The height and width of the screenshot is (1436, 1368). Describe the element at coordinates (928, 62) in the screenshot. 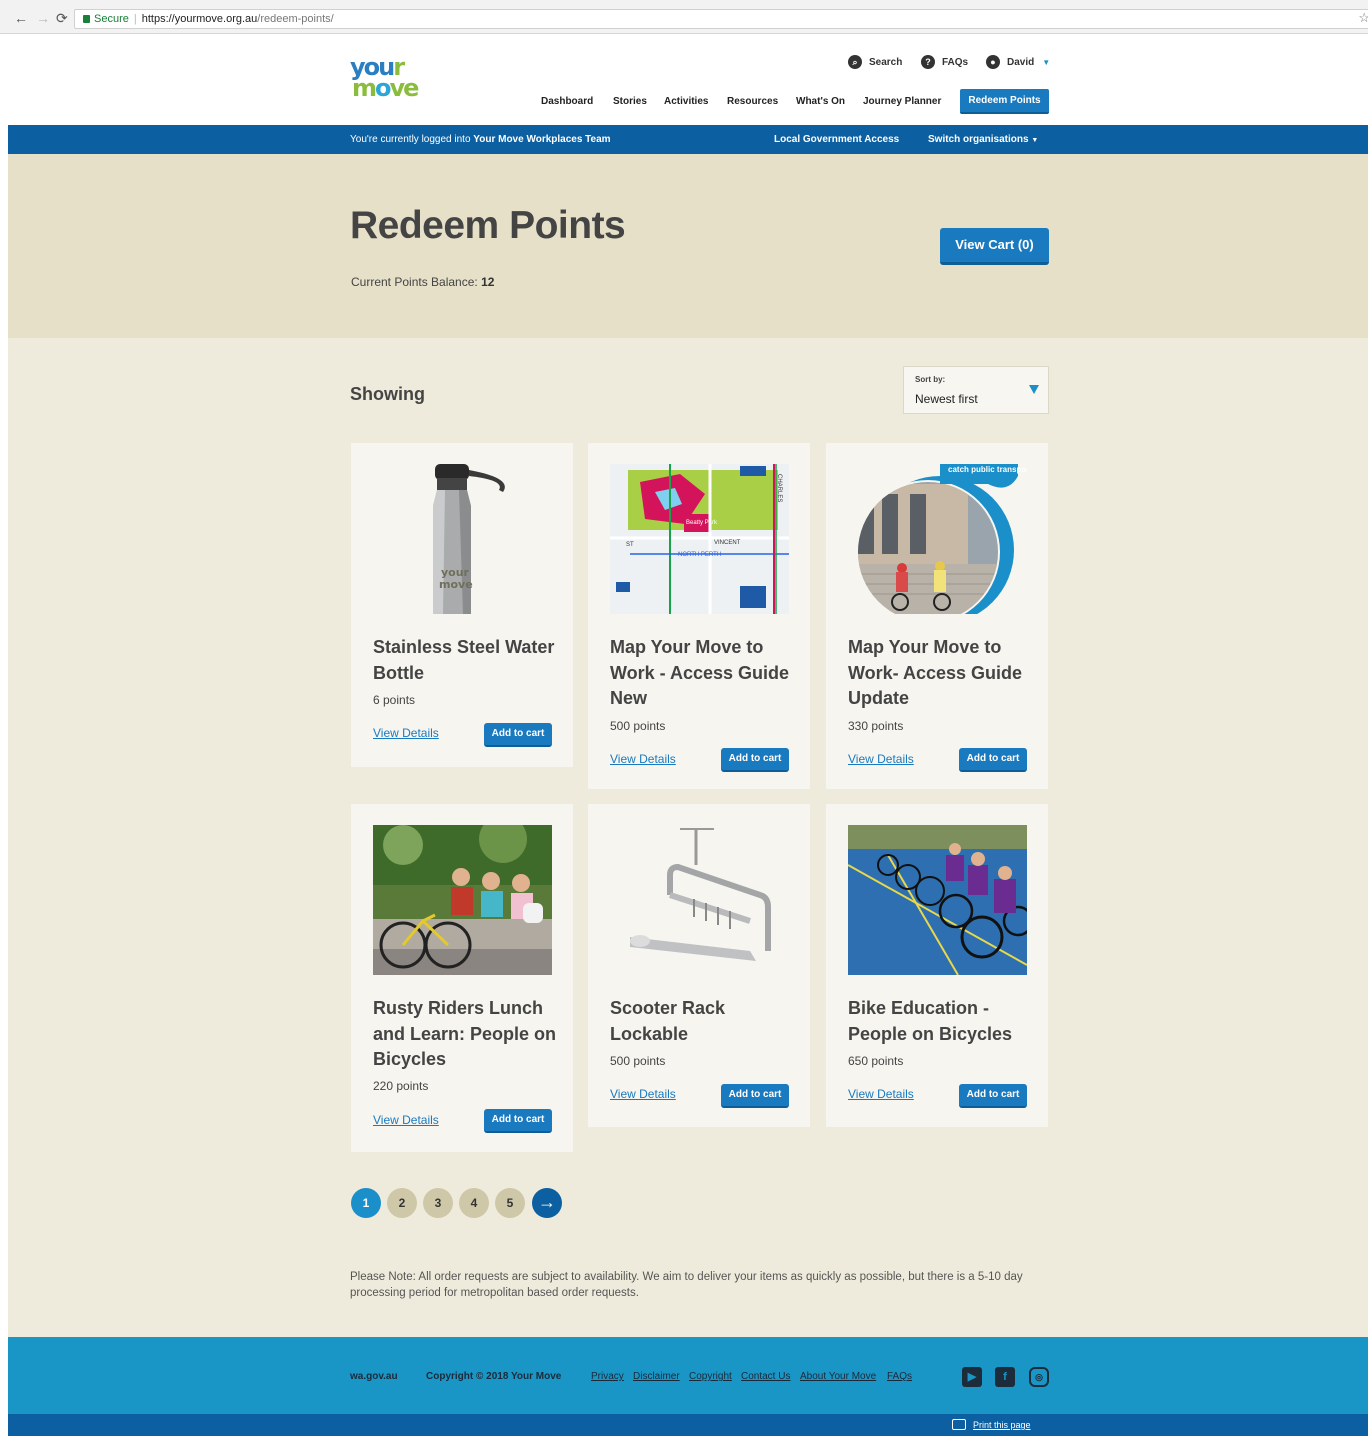

I see `help-icon: ?` at that location.